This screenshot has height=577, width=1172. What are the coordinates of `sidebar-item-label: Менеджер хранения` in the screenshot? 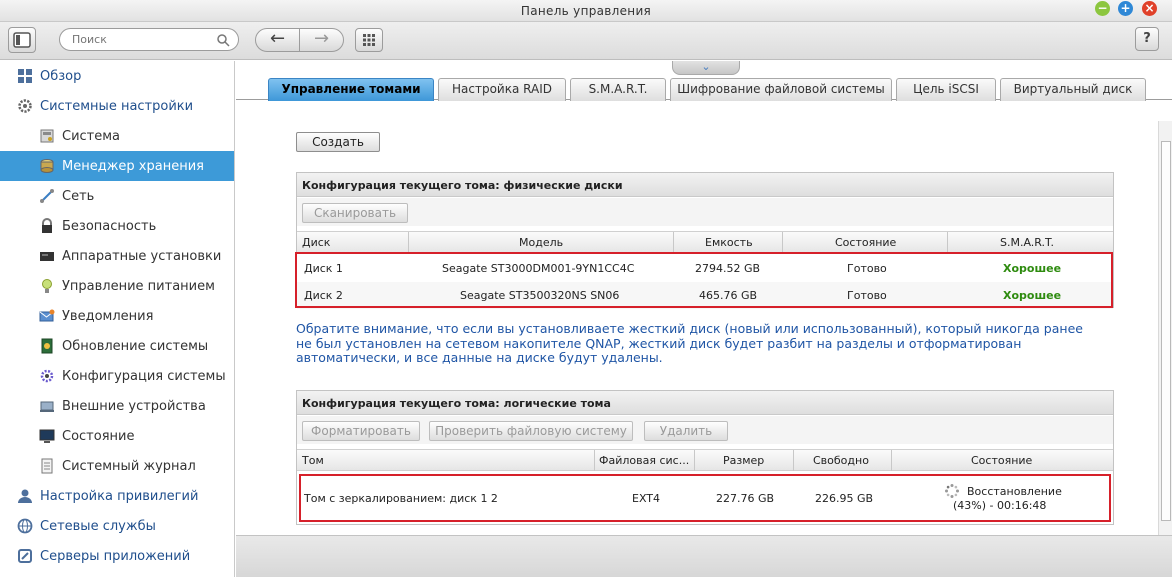 It's located at (133, 166).